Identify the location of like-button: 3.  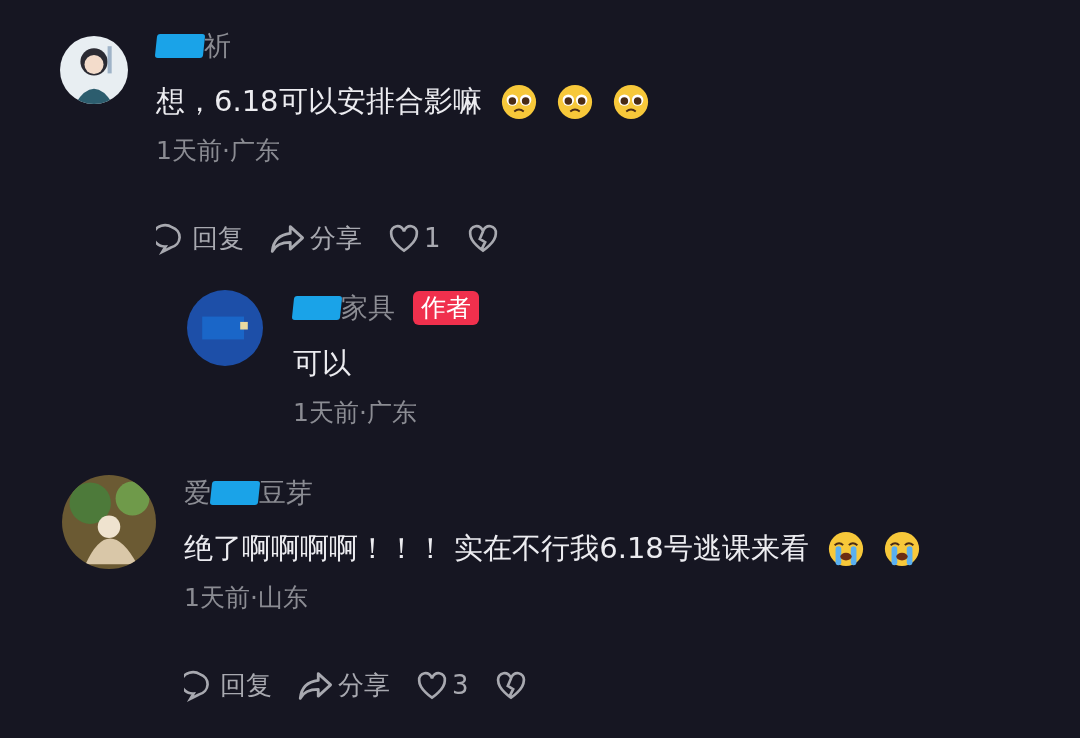
(442, 685).